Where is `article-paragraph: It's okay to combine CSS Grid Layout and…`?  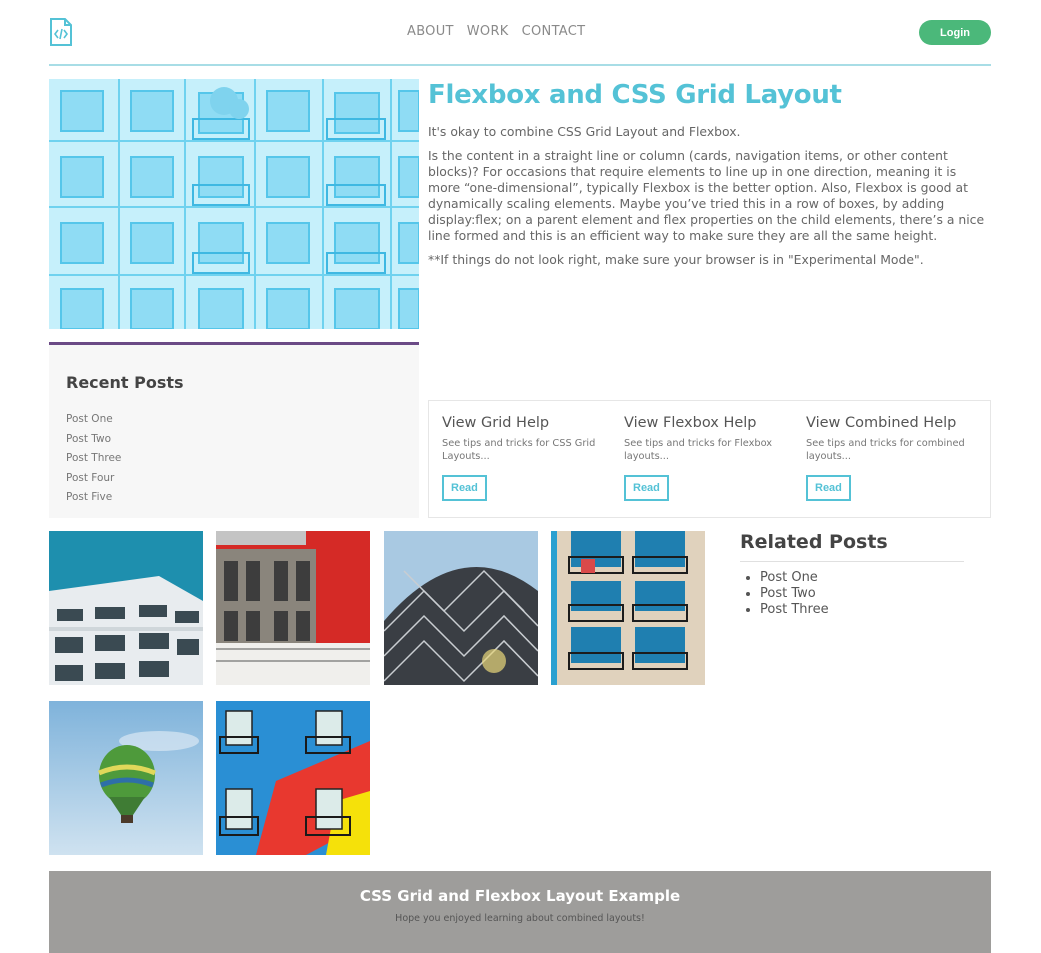 article-paragraph: It's okay to combine CSS Grid Layout and… is located at coordinates (584, 131).